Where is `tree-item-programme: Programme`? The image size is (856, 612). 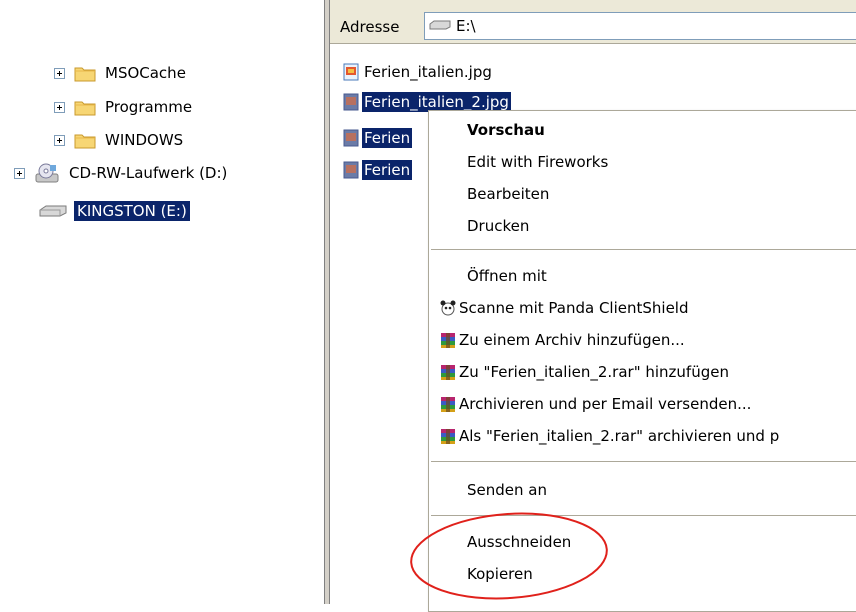
tree-item-programme: Programme is located at coordinates (124, 107).